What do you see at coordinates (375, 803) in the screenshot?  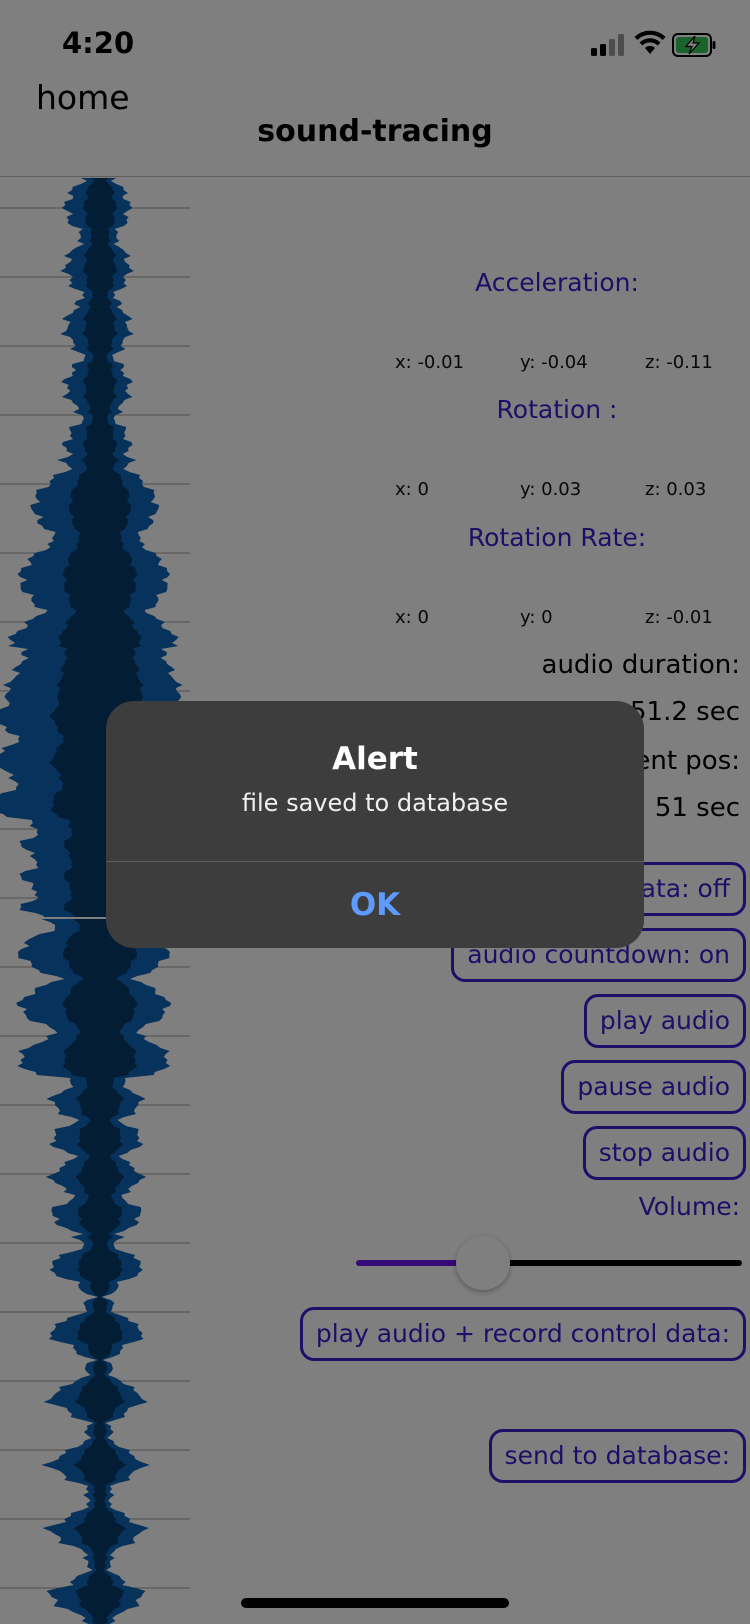 I see `alert-message: file saved to database` at bounding box center [375, 803].